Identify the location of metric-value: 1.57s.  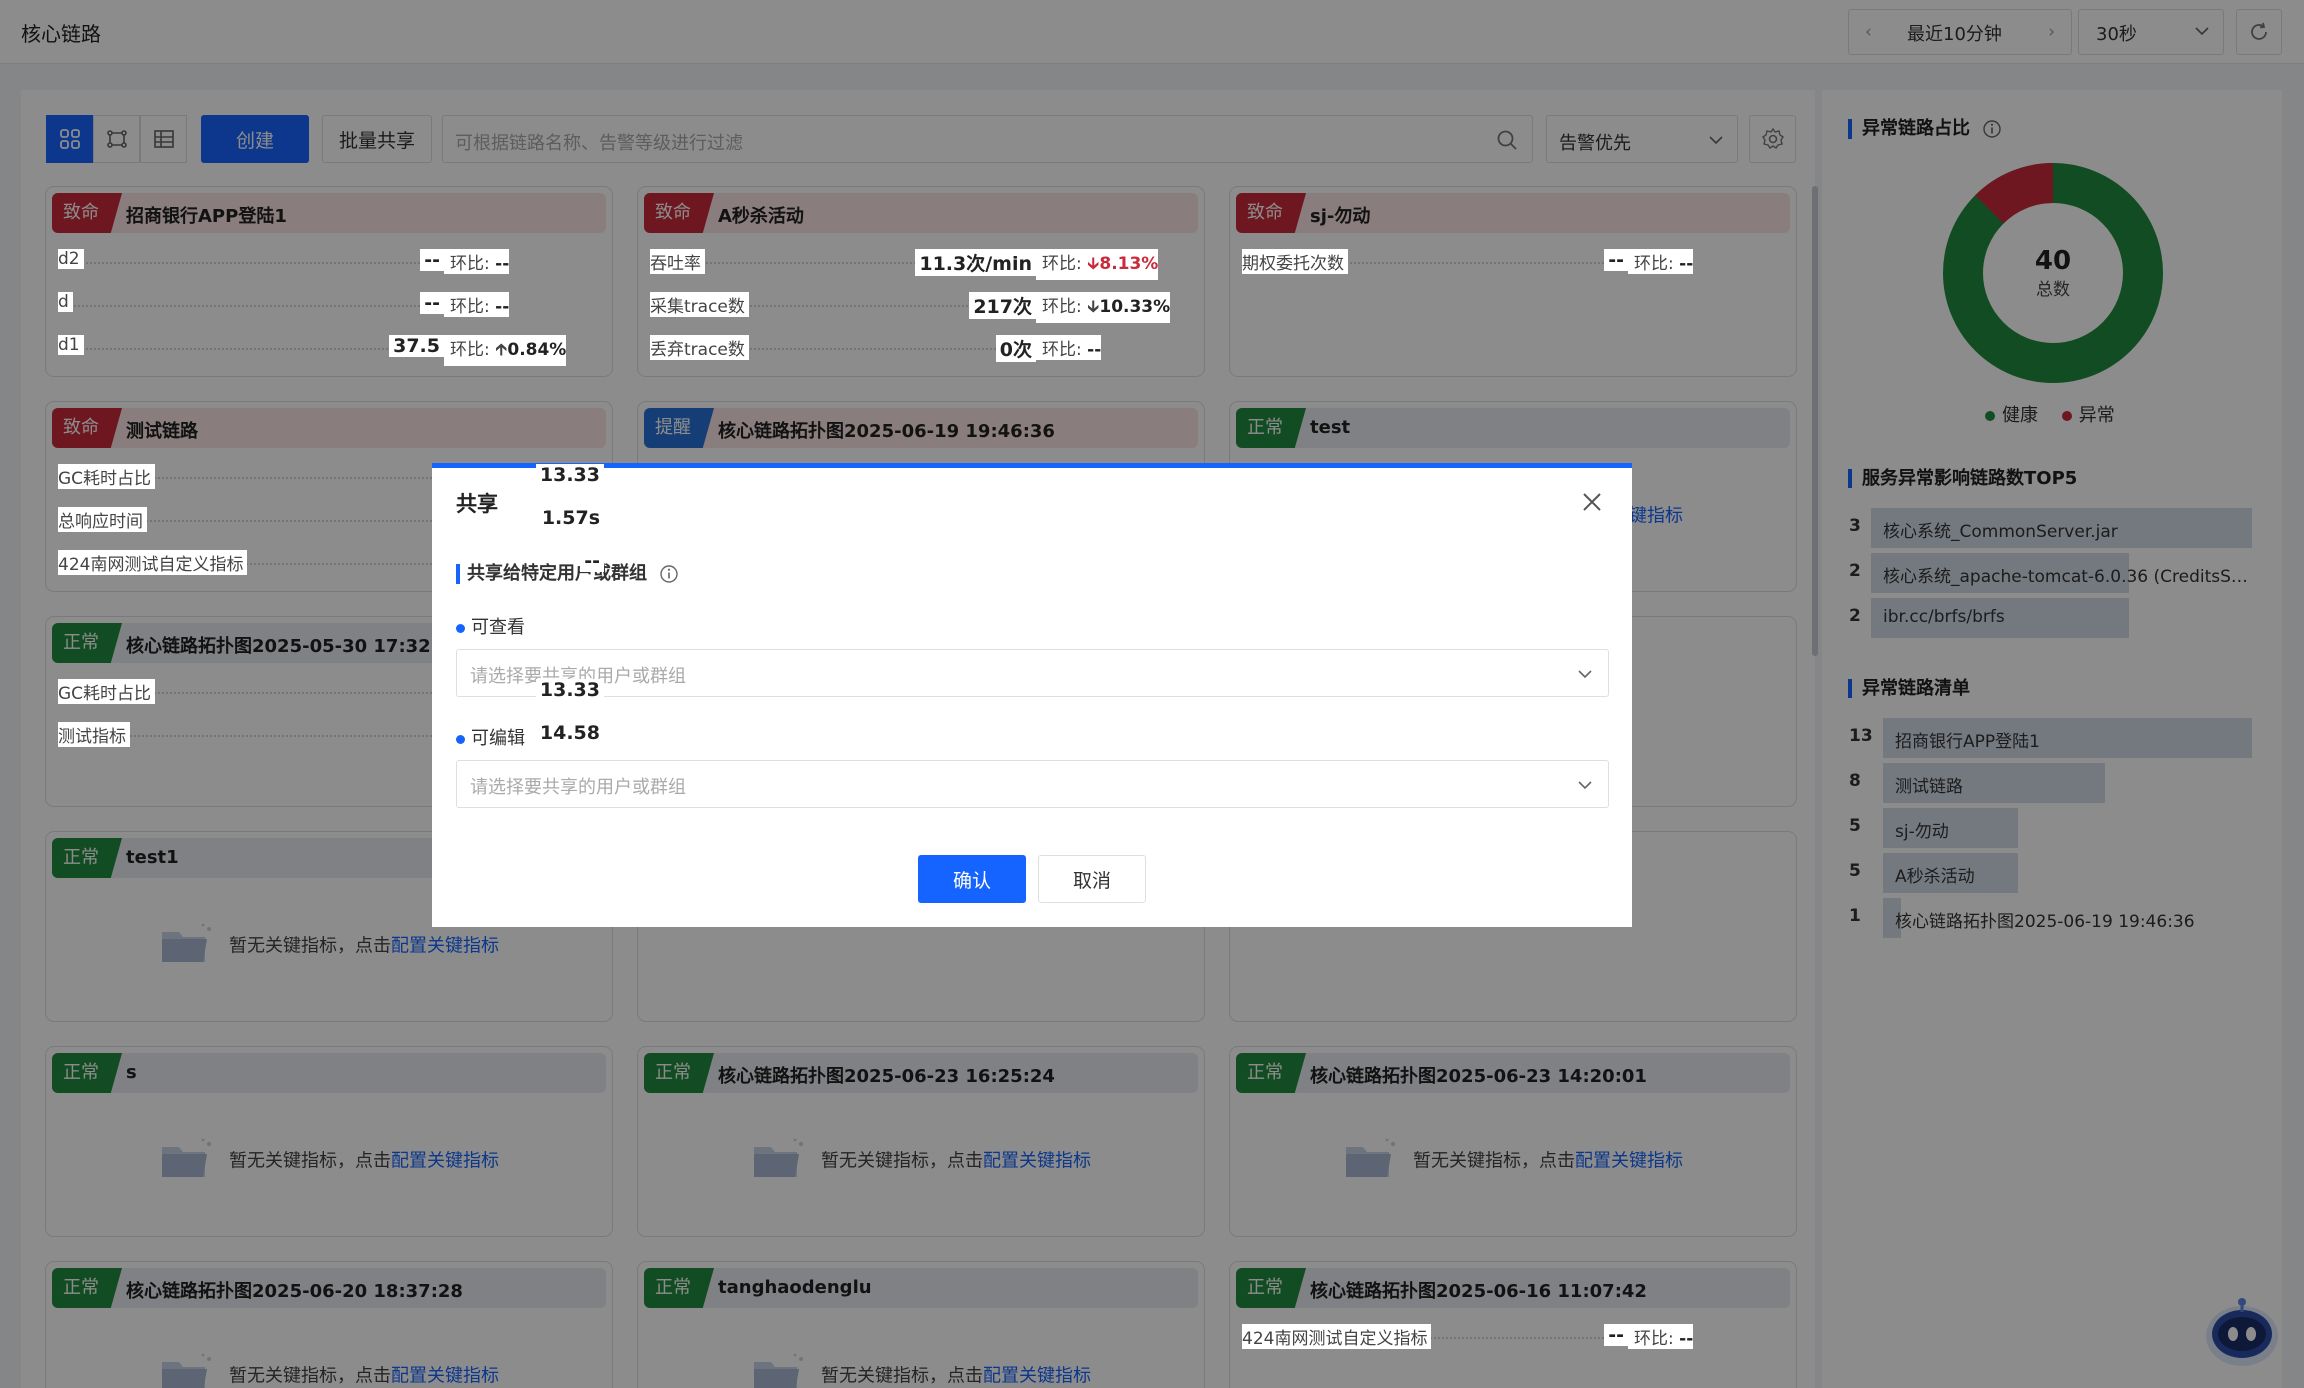
(570, 518).